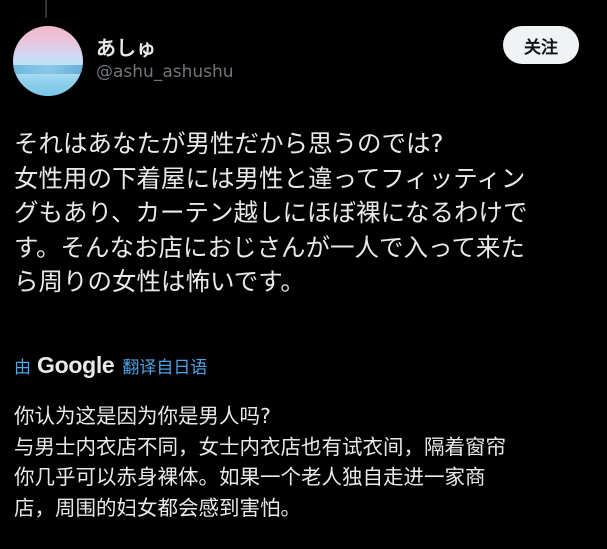 Image resolution: width=607 pixels, height=549 pixels. I want to click on translation-attribution: 由 Google 翻译自日语, so click(110, 365).